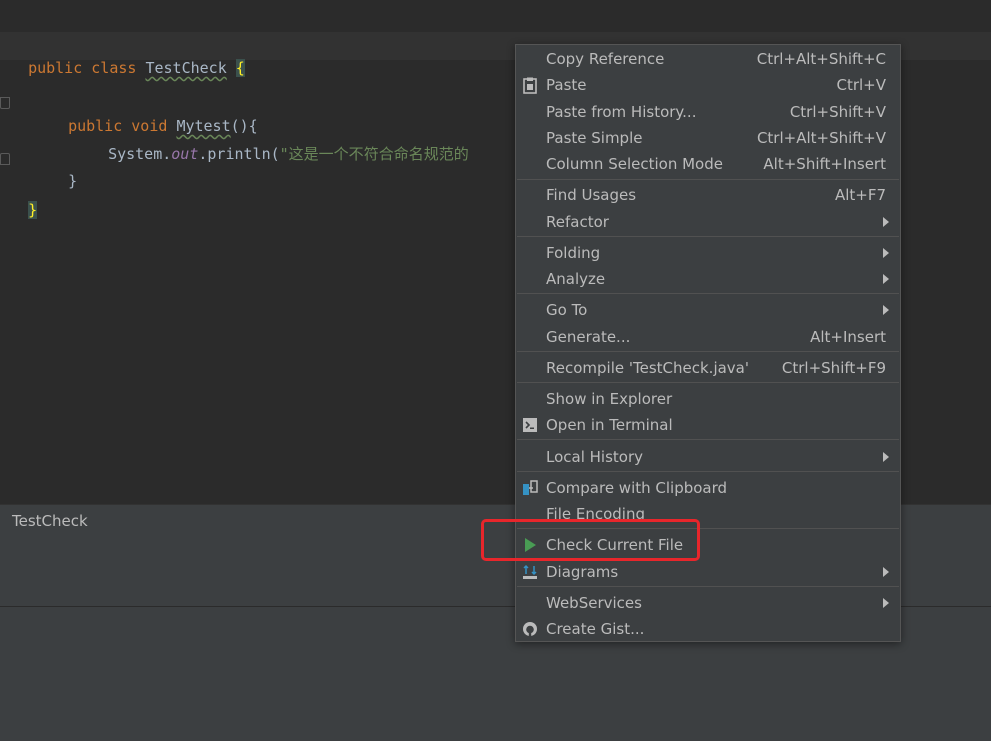 Image resolution: width=991 pixels, height=741 pixels. What do you see at coordinates (861, 85) in the screenshot?
I see `menu-item-shortcut: Ctrl+V` at bounding box center [861, 85].